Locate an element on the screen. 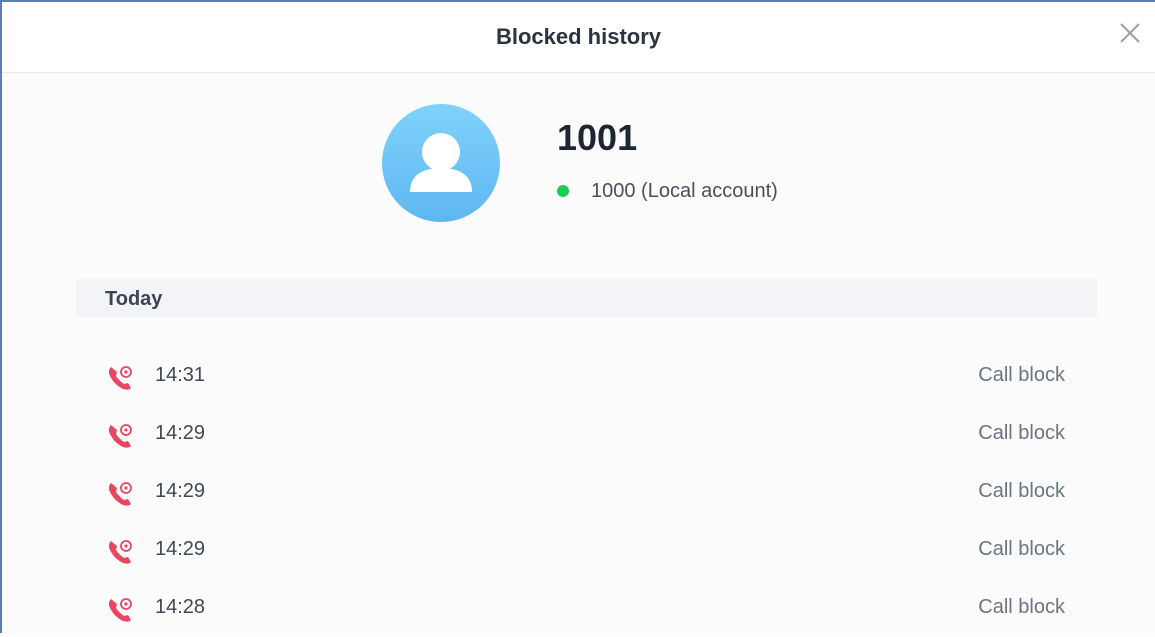 The height and width of the screenshot is (637, 1155). date-group-label: Today is located at coordinates (134, 299).